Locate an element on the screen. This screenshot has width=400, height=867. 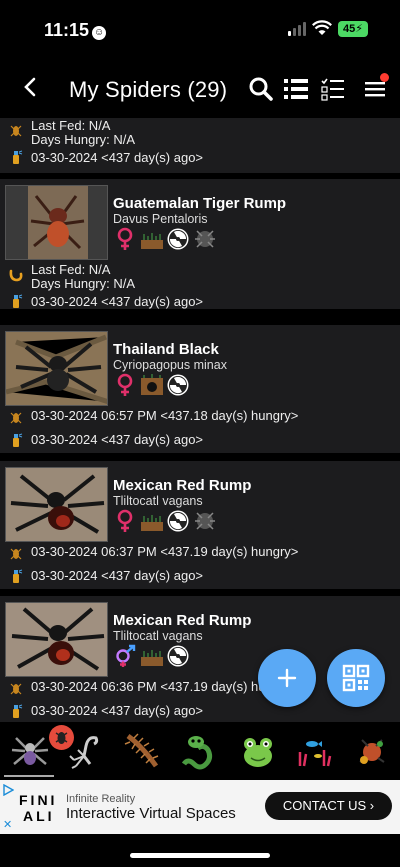
scorpion-tab is located at coordinates (86, 751).